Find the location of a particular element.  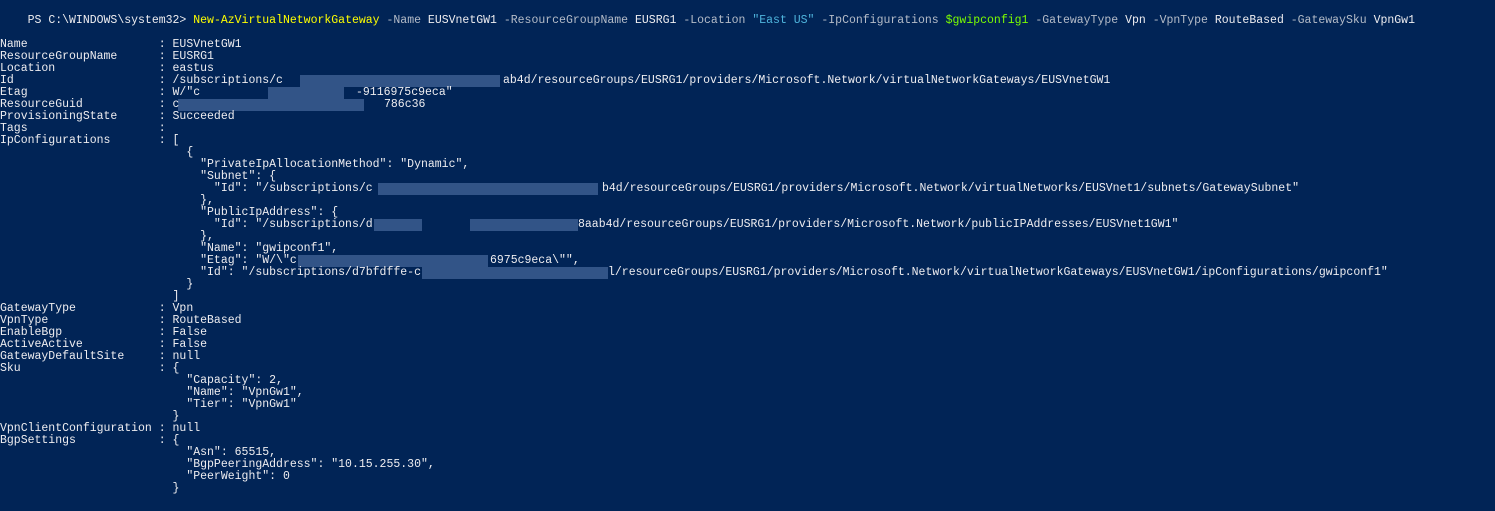

param-resourcegroup: -ResourceGroupName is located at coordinates (566, 20).